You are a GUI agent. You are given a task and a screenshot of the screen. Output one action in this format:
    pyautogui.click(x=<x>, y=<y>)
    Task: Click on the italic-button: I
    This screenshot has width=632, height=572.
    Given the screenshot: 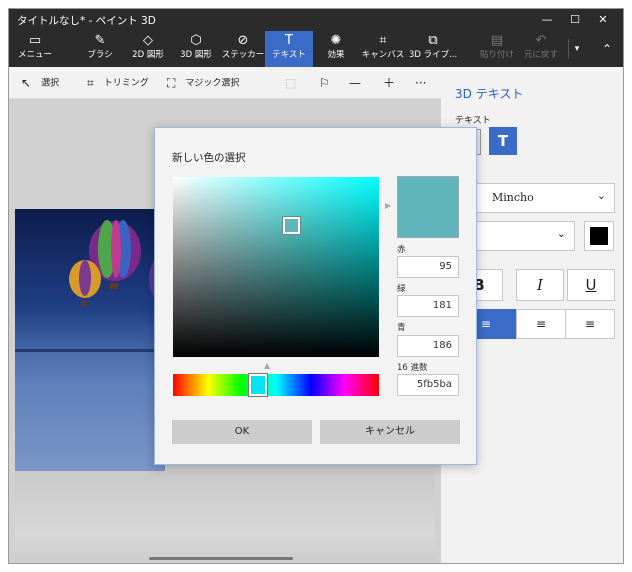 What is the action you would take?
    pyautogui.click(x=540, y=285)
    